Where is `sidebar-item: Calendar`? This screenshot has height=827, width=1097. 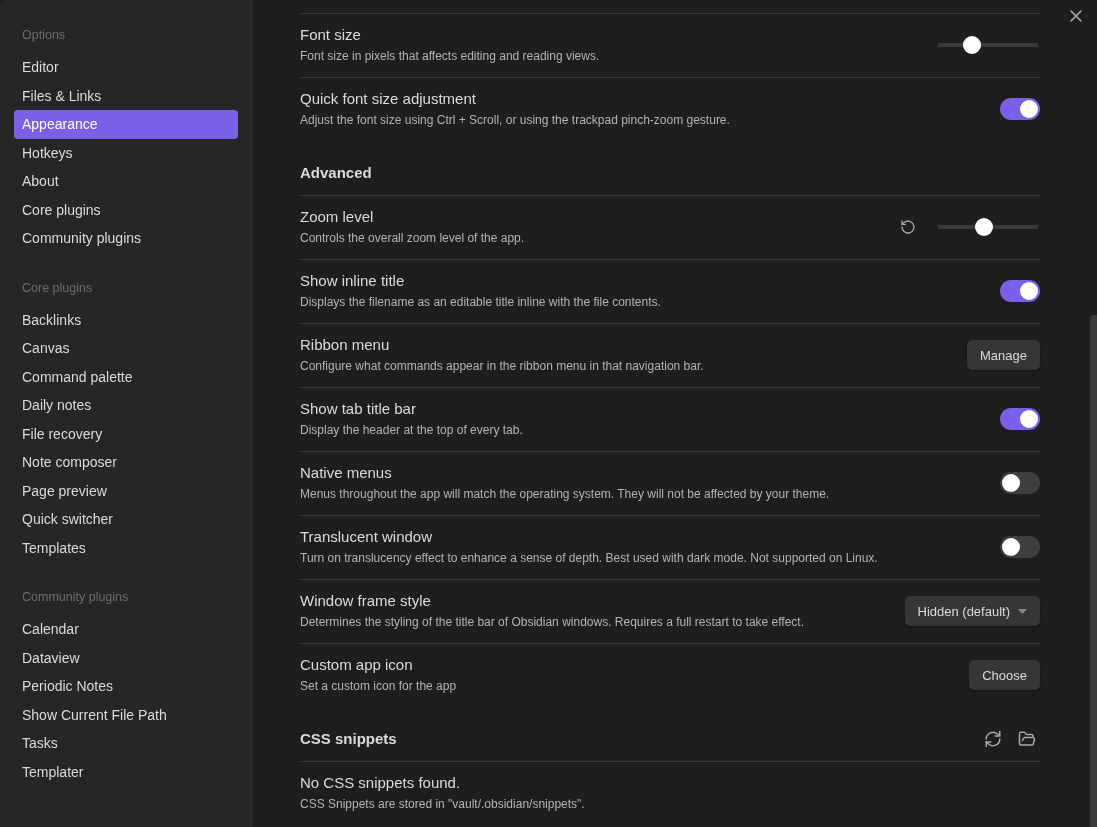
sidebar-item: Calendar is located at coordinates (126, 629).